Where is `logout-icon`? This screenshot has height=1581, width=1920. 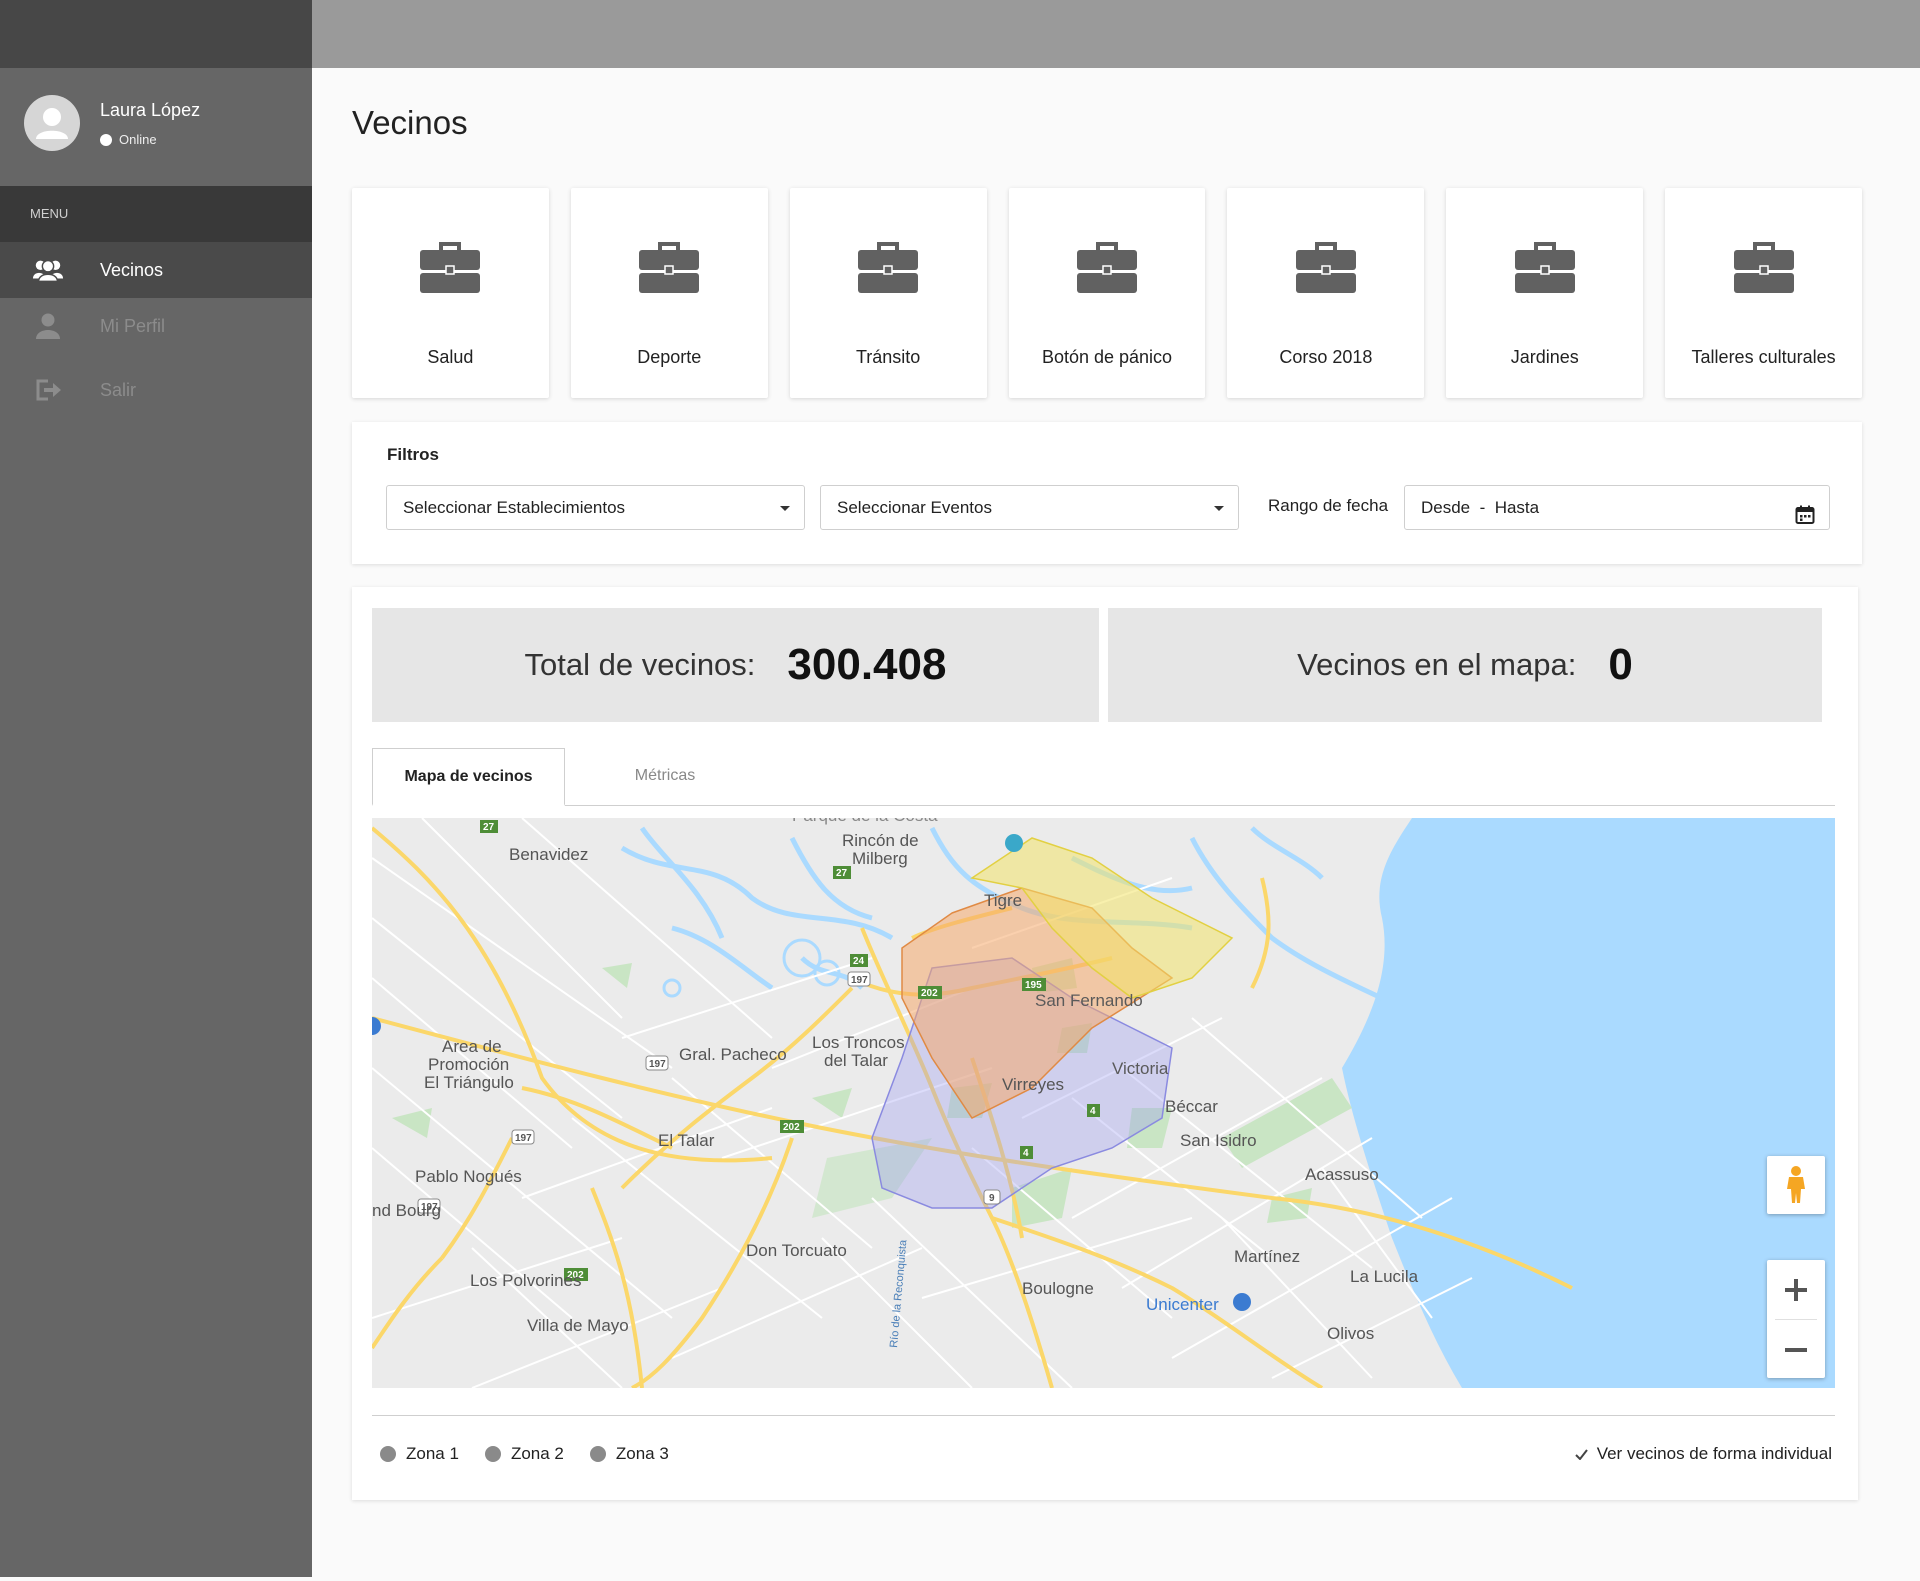
logout-icon is located at coordinates (48, 390).